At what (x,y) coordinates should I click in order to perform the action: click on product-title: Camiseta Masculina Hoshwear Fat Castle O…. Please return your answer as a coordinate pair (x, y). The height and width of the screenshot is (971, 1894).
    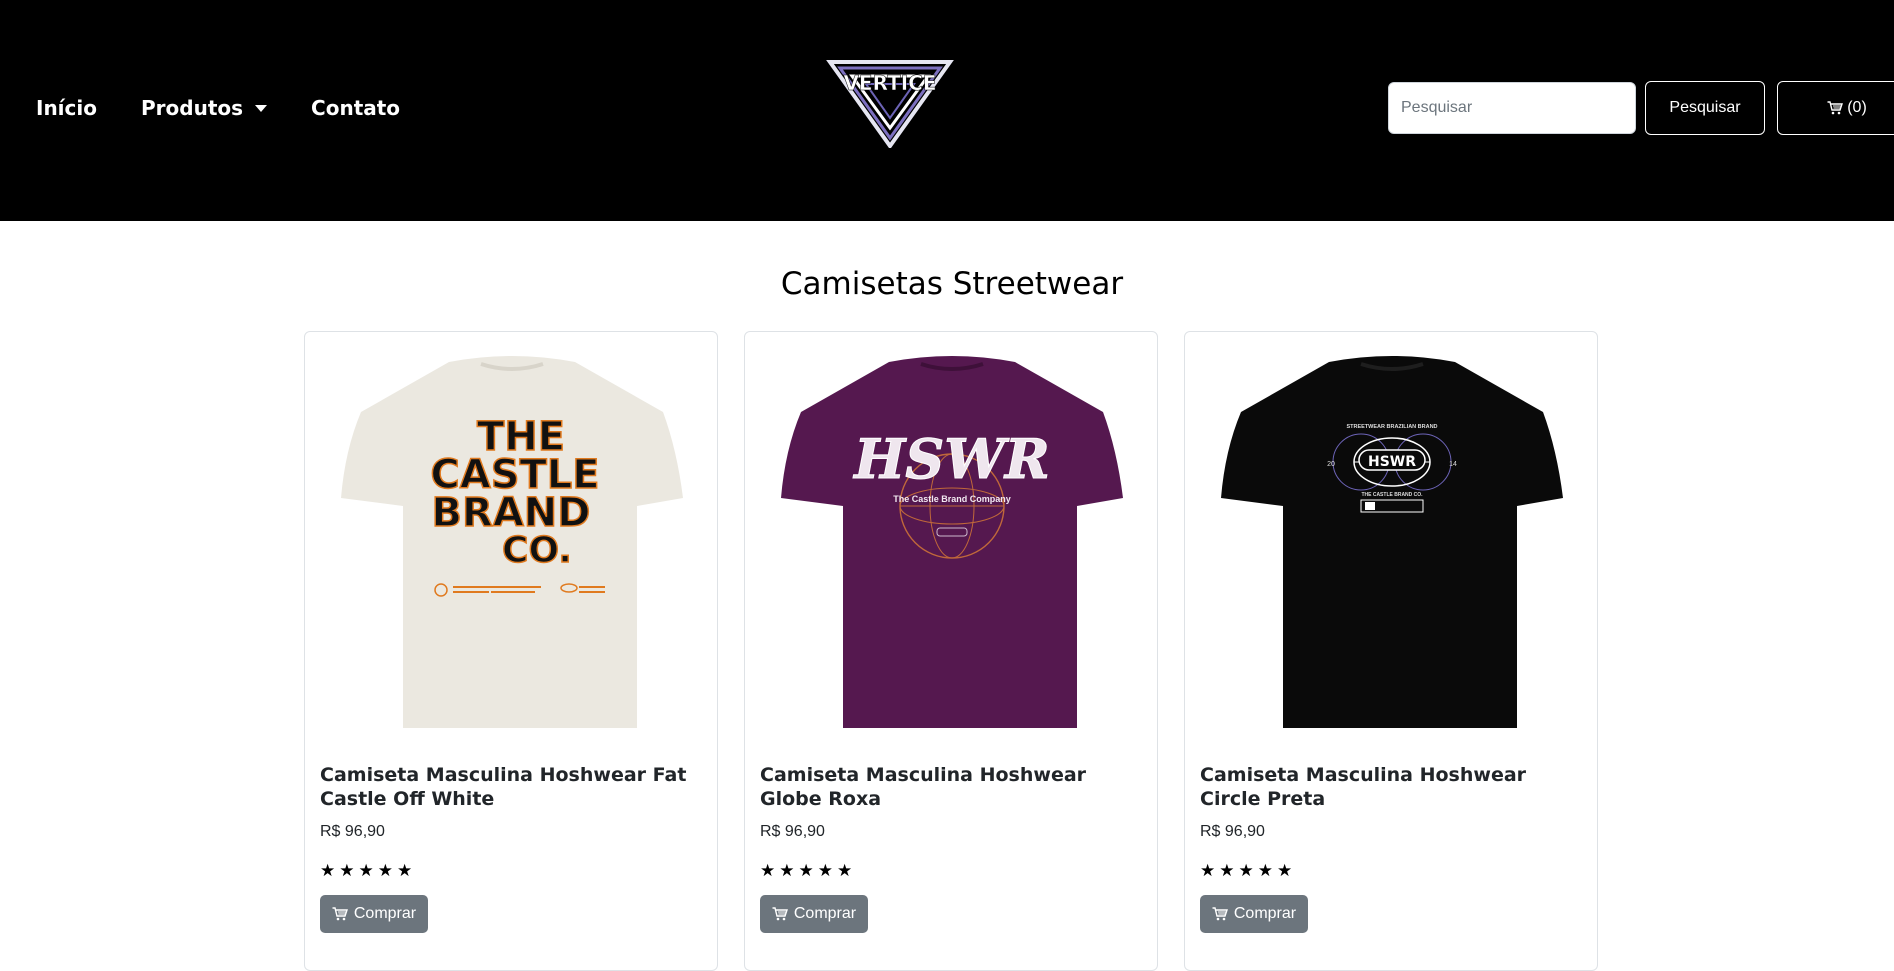
    Looking at the image, I should click on (503, 787).